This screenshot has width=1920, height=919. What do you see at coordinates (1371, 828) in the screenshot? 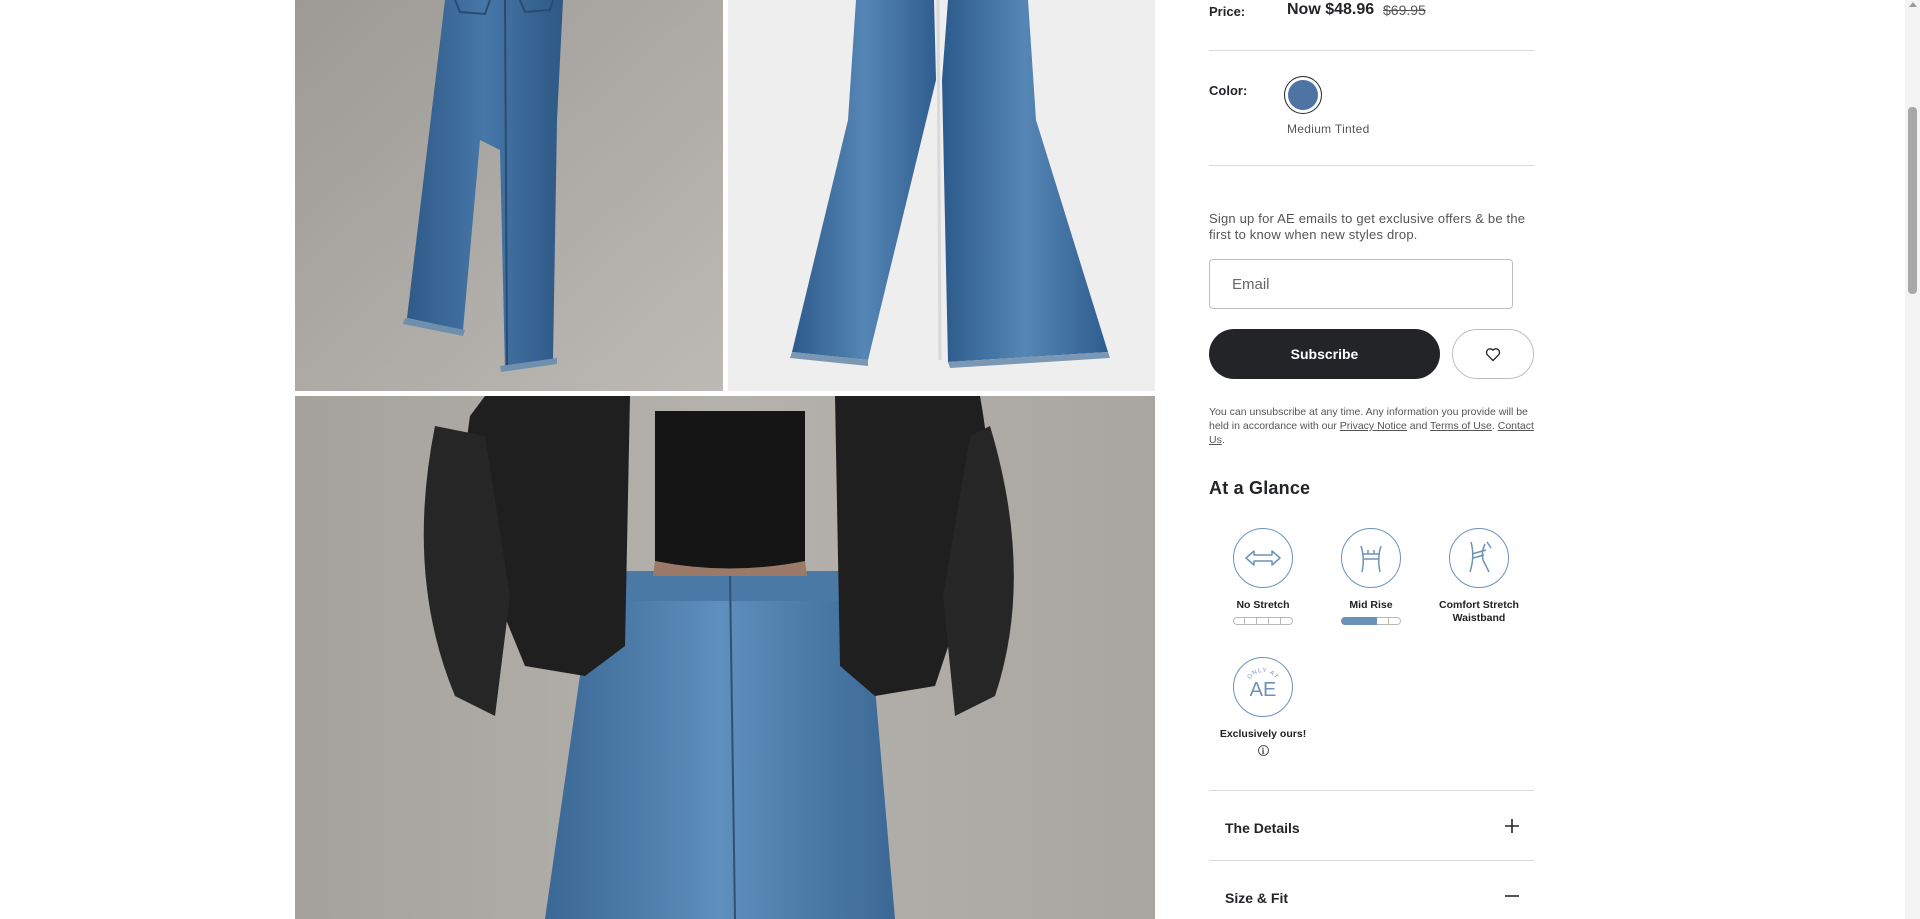
I see `accordion-the-details: The Details` at bounding box center [1371, 828].